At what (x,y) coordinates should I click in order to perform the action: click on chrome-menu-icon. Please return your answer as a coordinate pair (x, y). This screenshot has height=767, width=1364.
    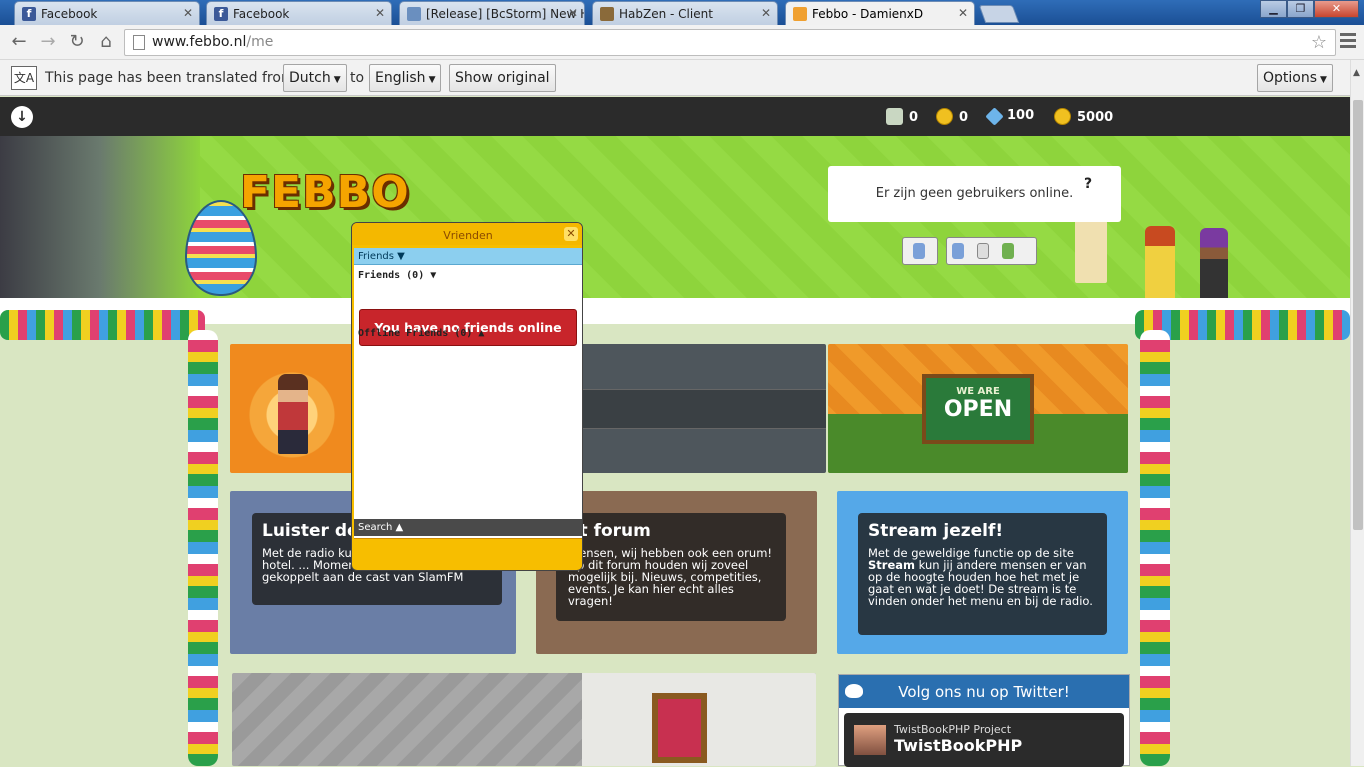
    Looking at the image, I should click on (1348, 42).